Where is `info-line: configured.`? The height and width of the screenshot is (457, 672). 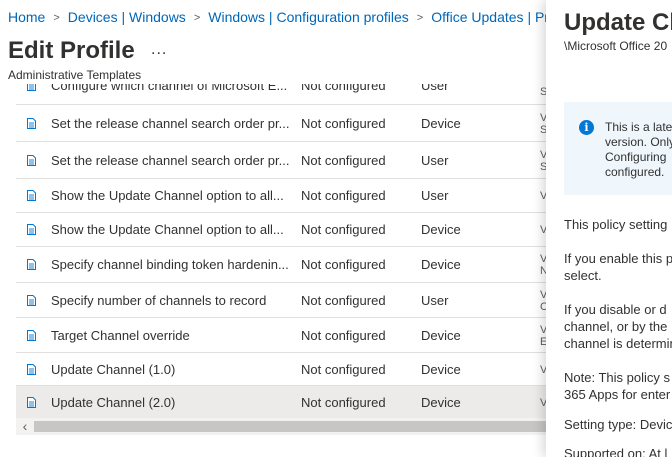
info-line: configured. is located at coordinates (635, 172).